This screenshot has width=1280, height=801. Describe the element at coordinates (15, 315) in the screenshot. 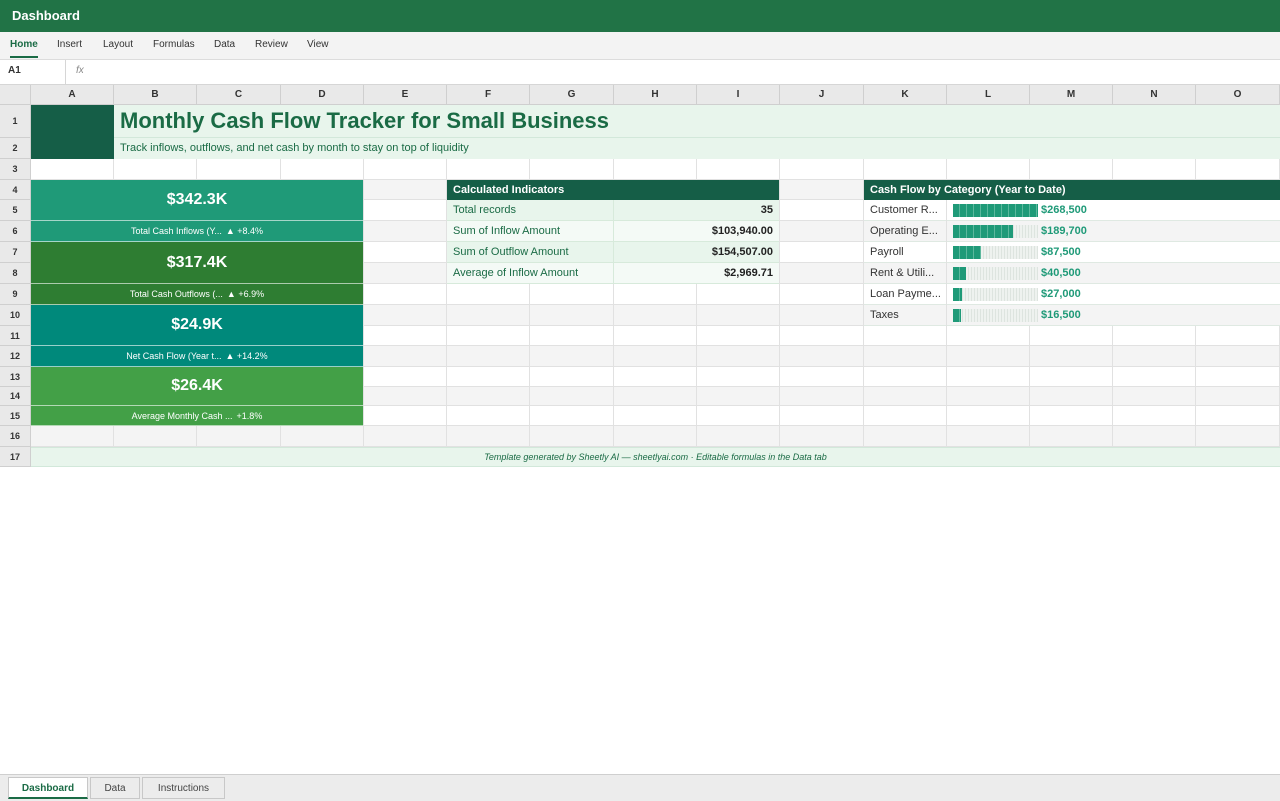

I see `row-header: 10` at that location.